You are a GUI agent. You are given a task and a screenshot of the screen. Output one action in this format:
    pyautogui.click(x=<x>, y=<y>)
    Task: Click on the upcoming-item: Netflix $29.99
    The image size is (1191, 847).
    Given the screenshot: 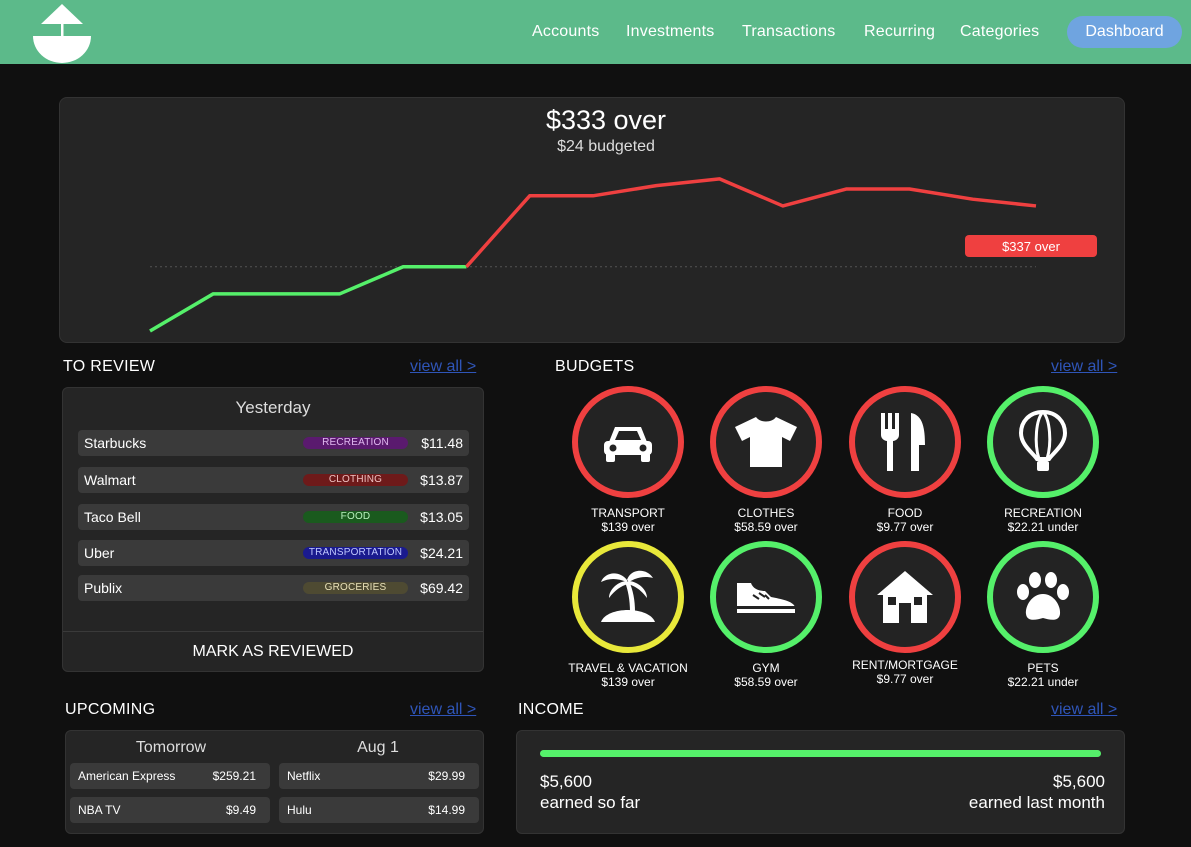 What is the action you would take?
    pyautogui.click(x=379, y=776)
    